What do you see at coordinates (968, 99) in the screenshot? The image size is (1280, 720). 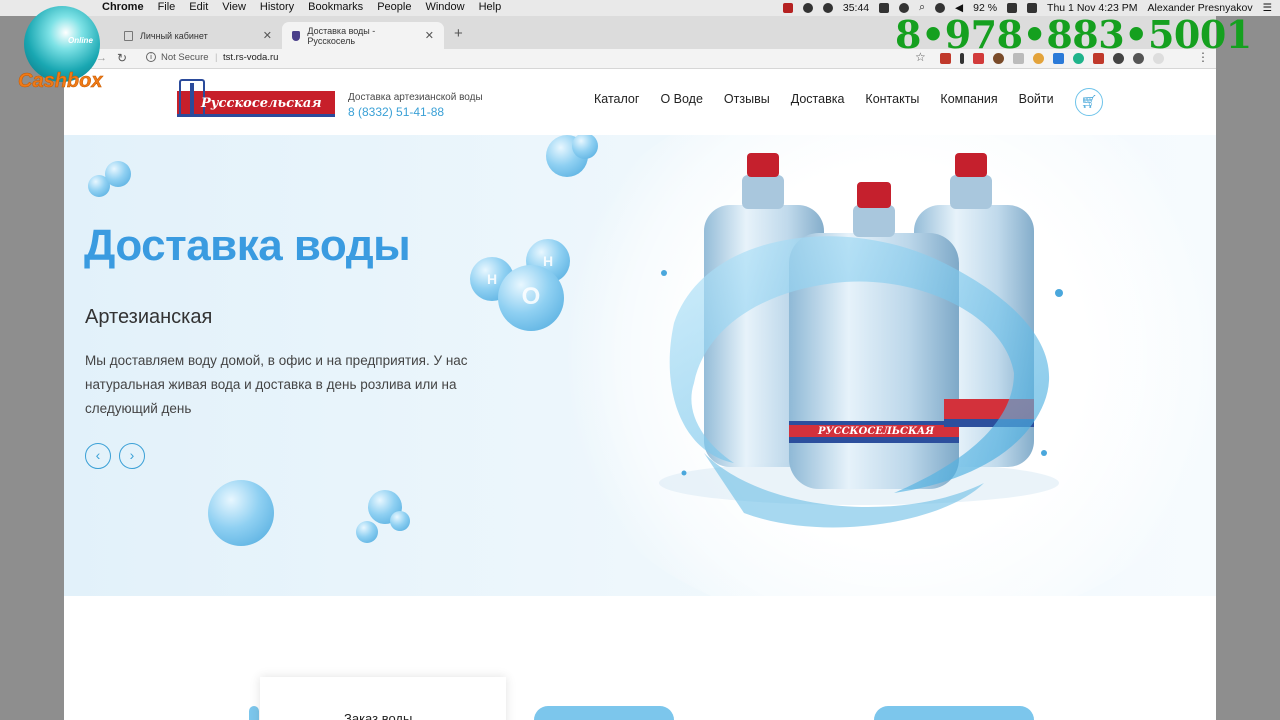 I see `nav-company: Компания` at bounding box center [968, 99].